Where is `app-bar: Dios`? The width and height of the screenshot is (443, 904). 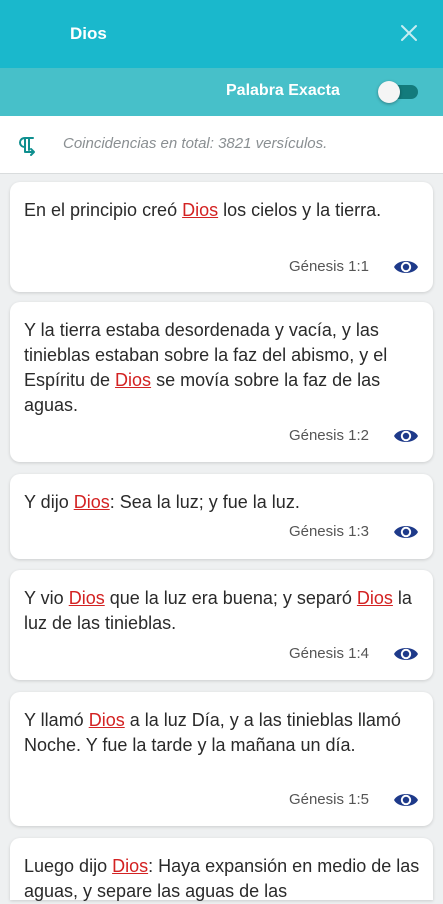
app-bar: Dios is located at coordinates (221, 34).